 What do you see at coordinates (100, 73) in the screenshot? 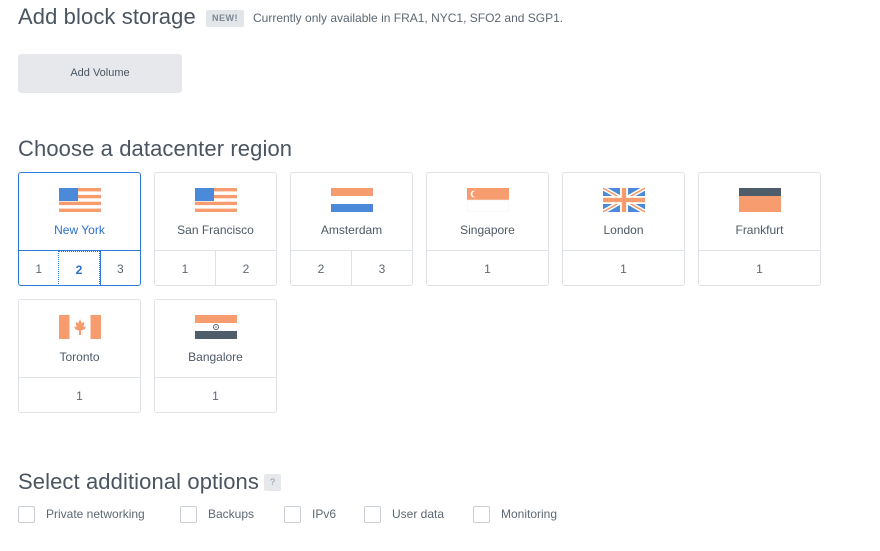
I see `add-volume-button: Add Volume` at bounding box center [100, 73].